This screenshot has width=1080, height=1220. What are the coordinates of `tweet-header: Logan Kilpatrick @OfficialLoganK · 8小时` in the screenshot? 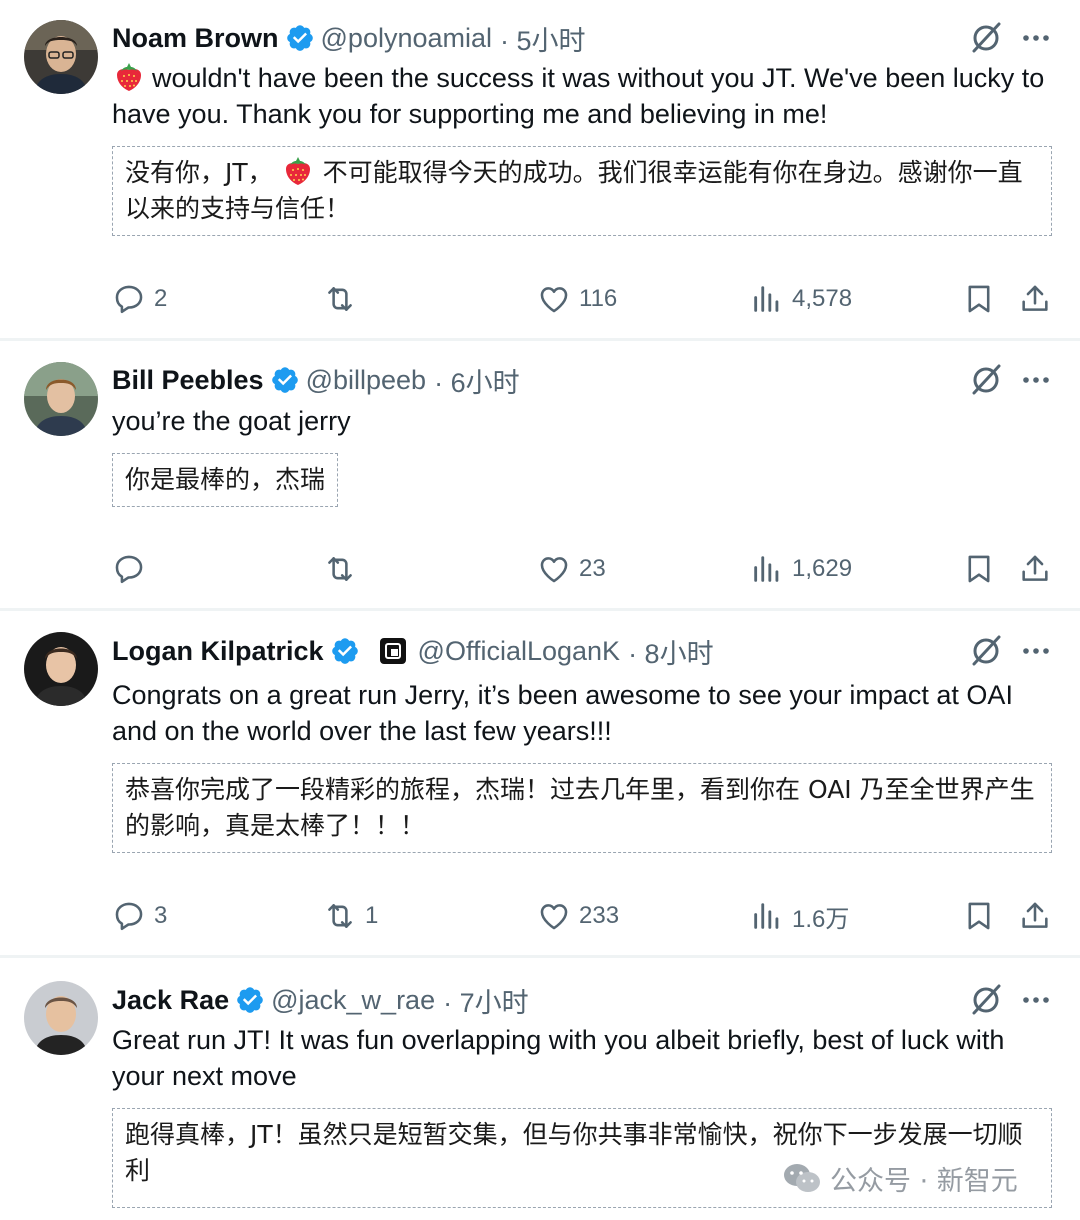 It's located at (413, 651).